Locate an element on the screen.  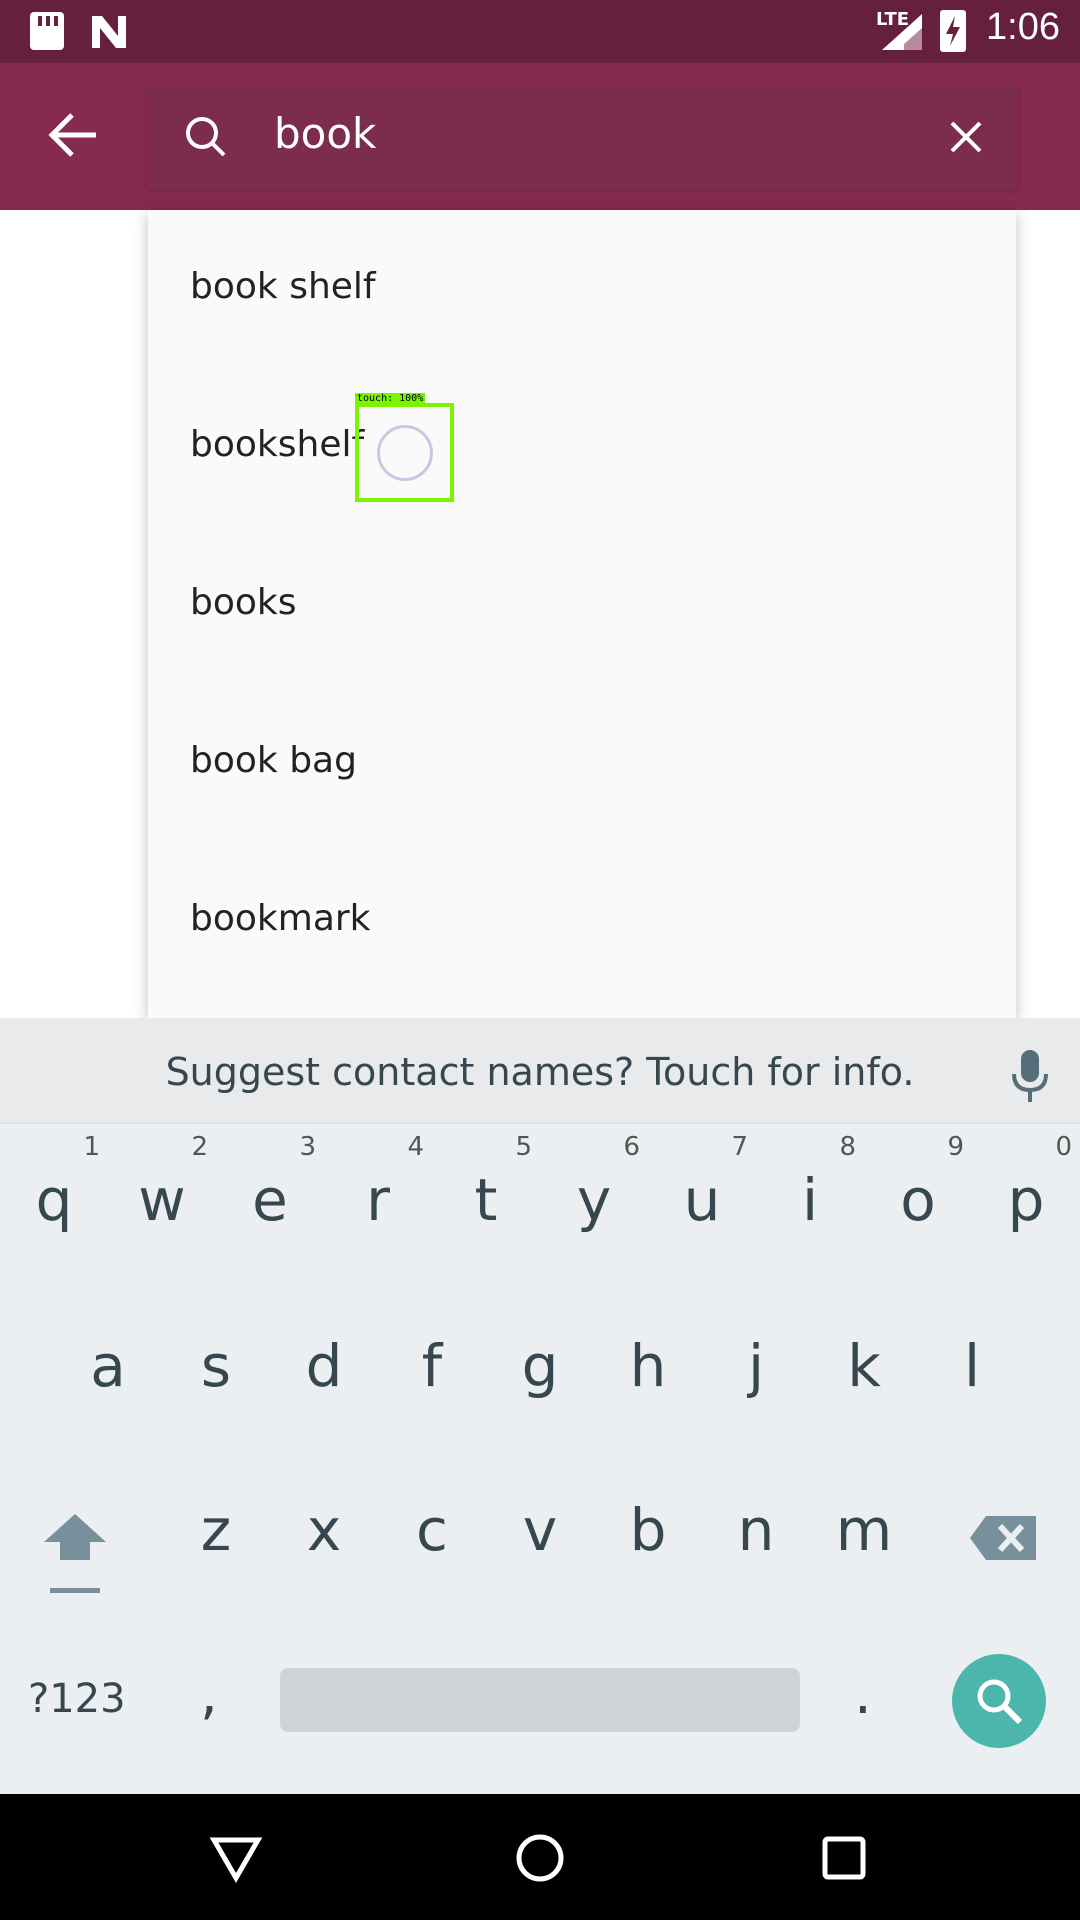
sd-card-icon is located at coordinates (47, 31).